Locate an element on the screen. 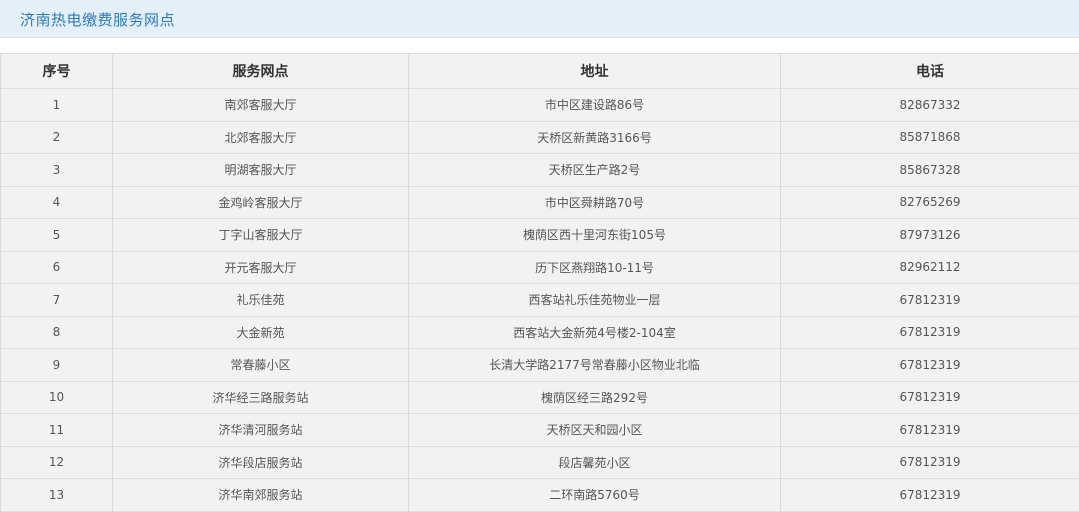 The image size is (1079, 512). cell-index: 13 is located at coordinates (57, 495).